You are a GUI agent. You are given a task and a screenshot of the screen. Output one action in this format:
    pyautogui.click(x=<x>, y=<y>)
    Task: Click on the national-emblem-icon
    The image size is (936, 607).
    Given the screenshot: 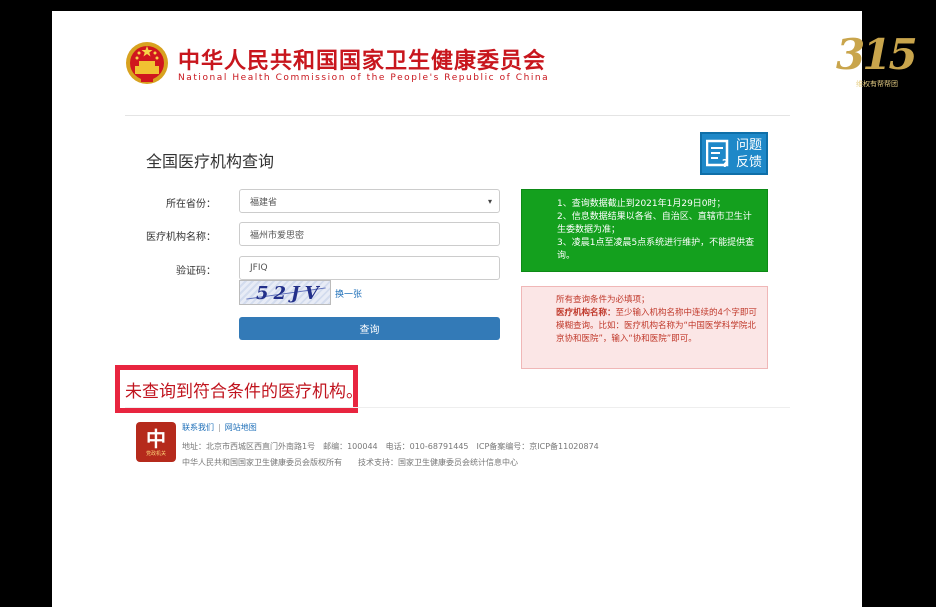 What is the action you would take?
    pyautogui.click(x=147, y=63)
    